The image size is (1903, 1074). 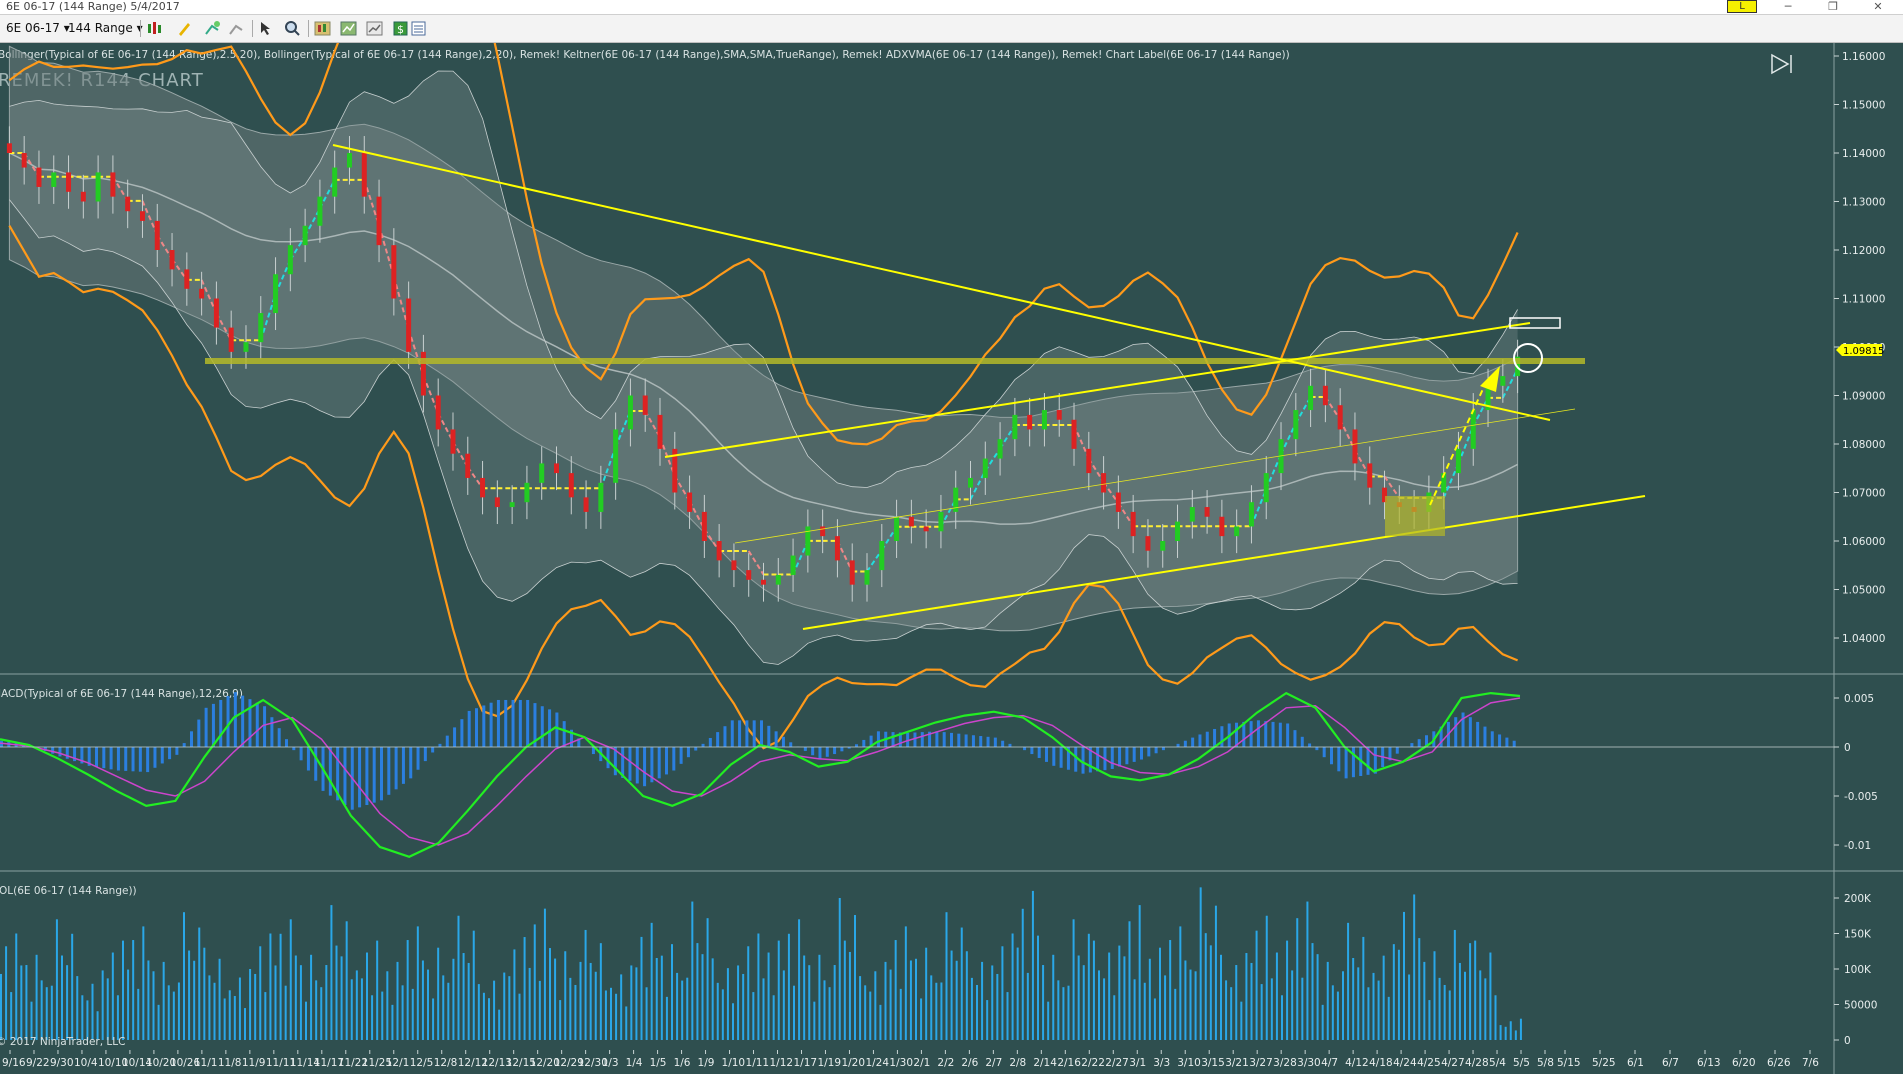 What do you see at coordinates (1742, 6) in the screenshot?
I see `link-badge: L` at bounding box center [1742, 6].